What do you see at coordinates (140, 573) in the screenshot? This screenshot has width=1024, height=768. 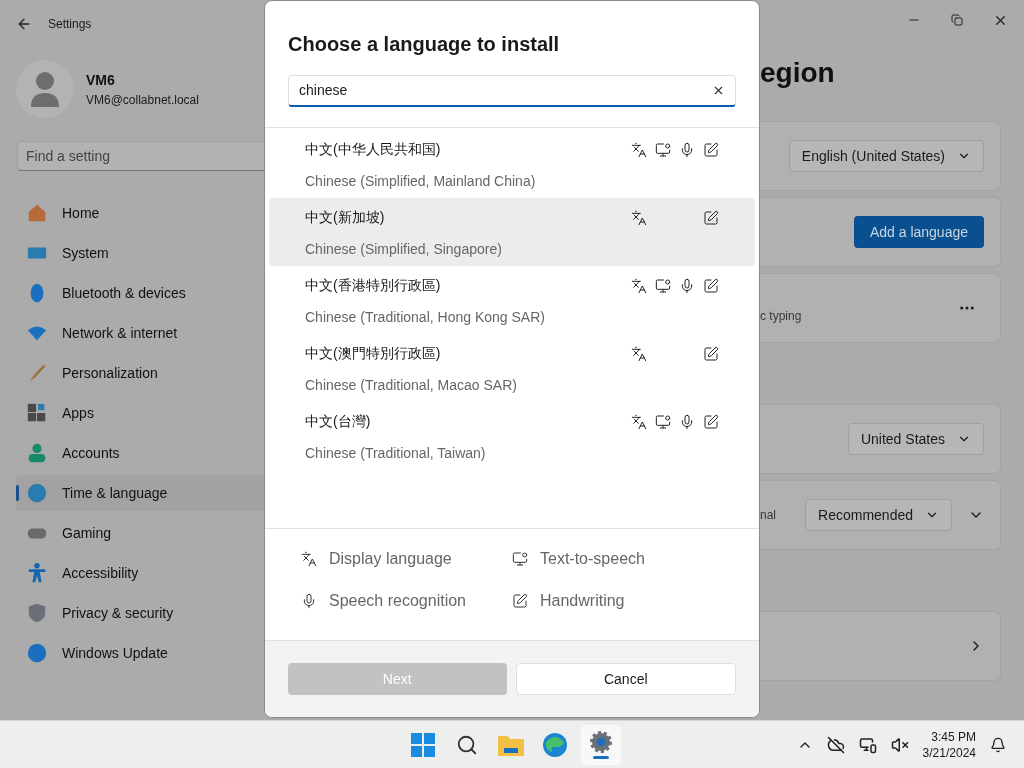 I see `nav-item: Accessibility` at bounding box center [140, 573].